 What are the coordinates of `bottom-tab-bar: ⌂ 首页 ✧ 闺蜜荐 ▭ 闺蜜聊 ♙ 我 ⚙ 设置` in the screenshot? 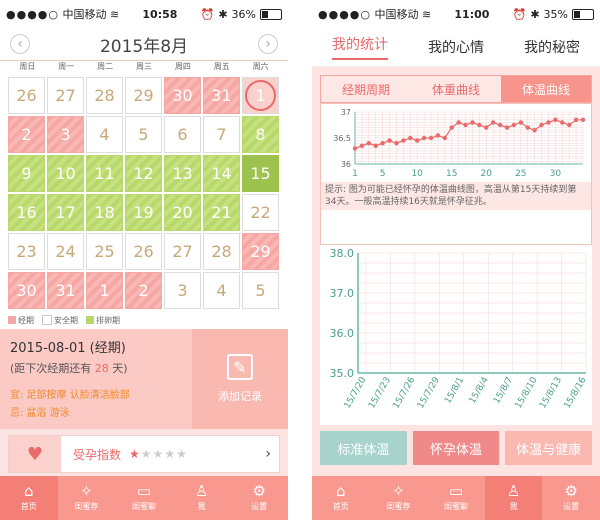 It's located at (456, 498).